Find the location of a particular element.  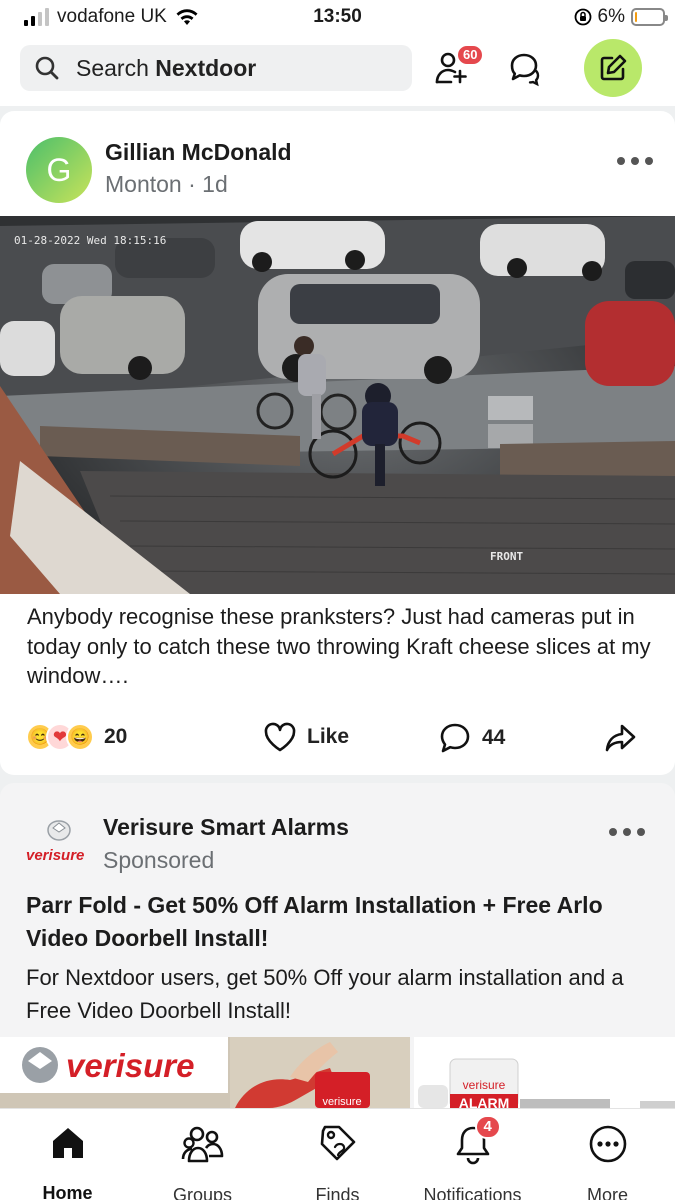

product-word: verisure is located at coordinates (484, 1085).